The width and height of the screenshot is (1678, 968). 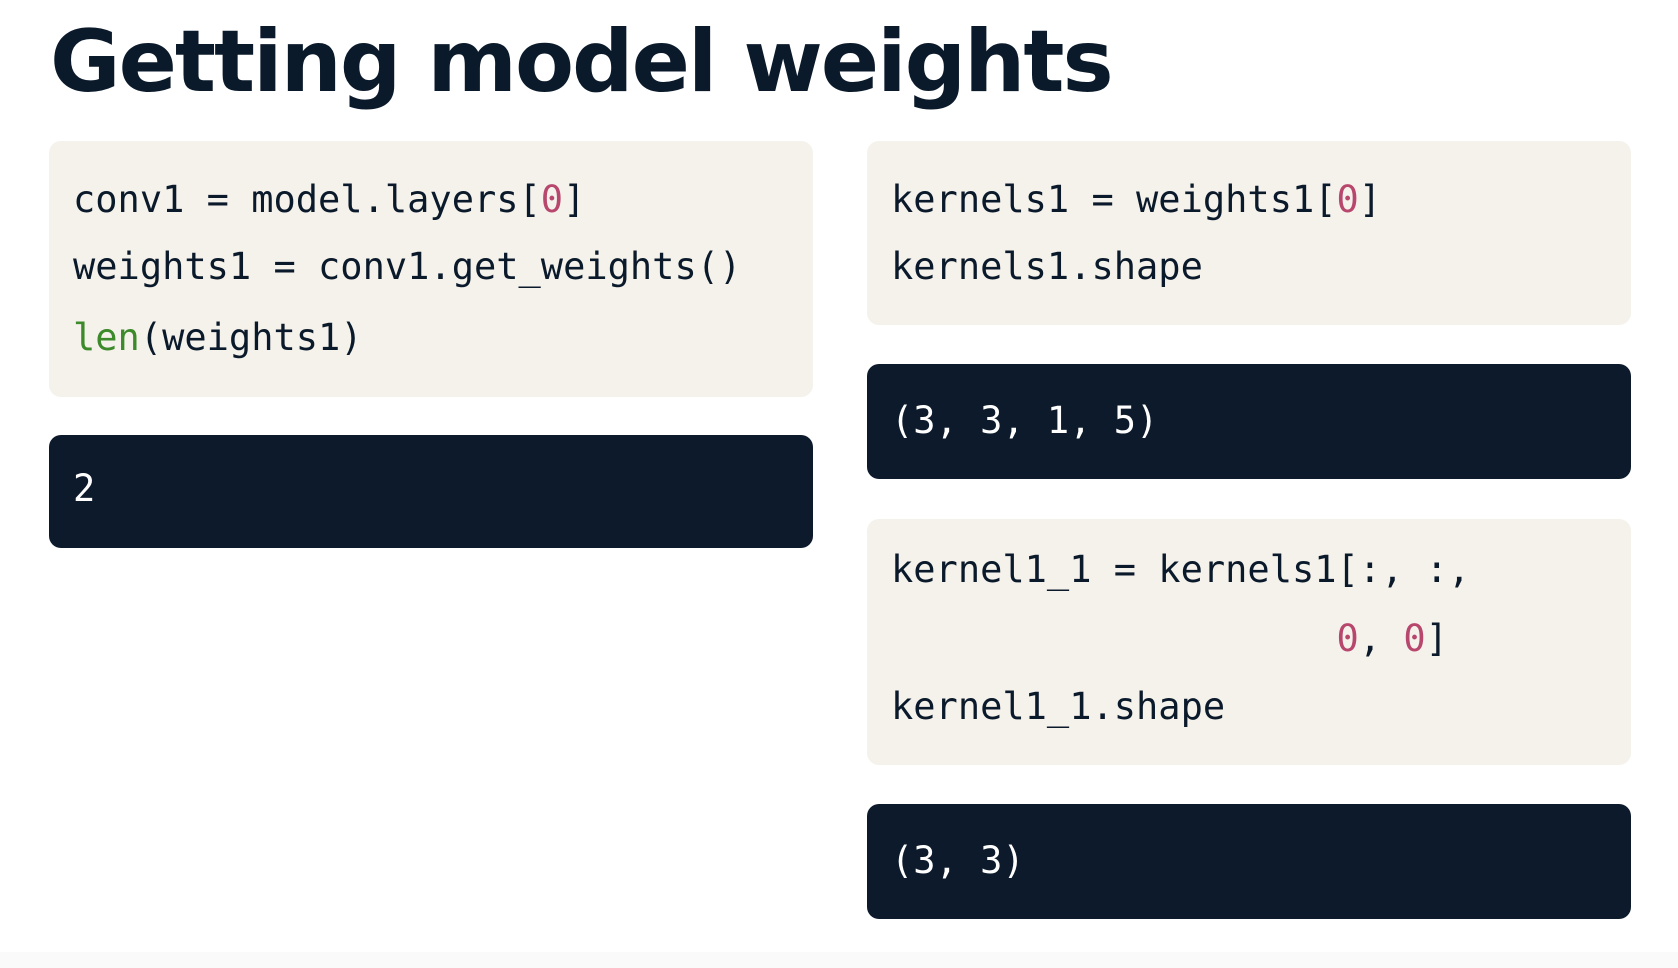 I want to click on code-text: kernels1 = weights1[, so click(x=1114, y=199).